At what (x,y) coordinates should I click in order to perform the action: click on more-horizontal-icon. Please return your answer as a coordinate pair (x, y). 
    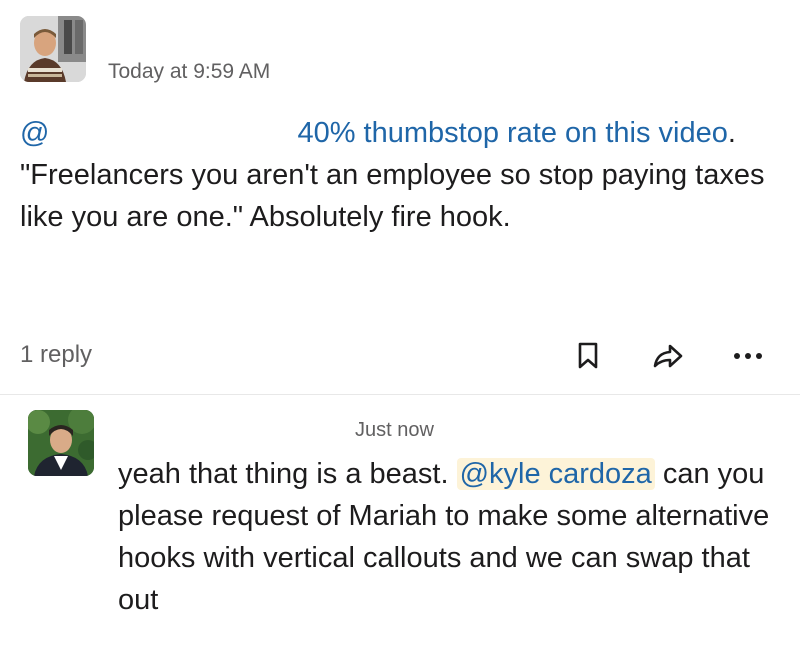
    Looking at the image, I should click on (748, 356).